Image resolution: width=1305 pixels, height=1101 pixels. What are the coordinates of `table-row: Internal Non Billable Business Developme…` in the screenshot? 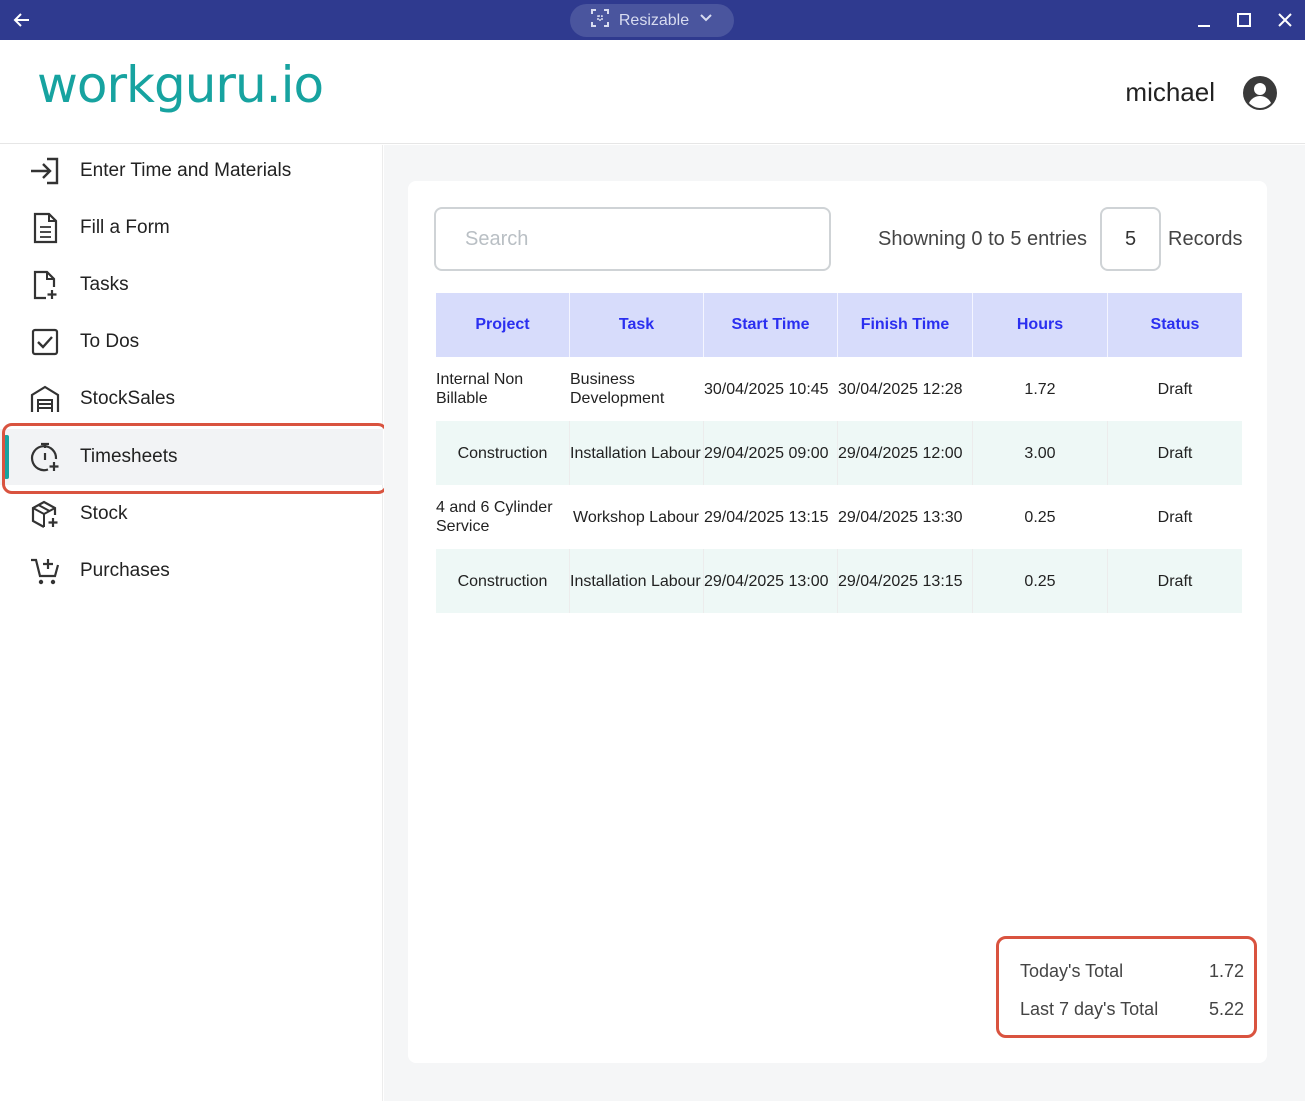 It's located at (839, 389).